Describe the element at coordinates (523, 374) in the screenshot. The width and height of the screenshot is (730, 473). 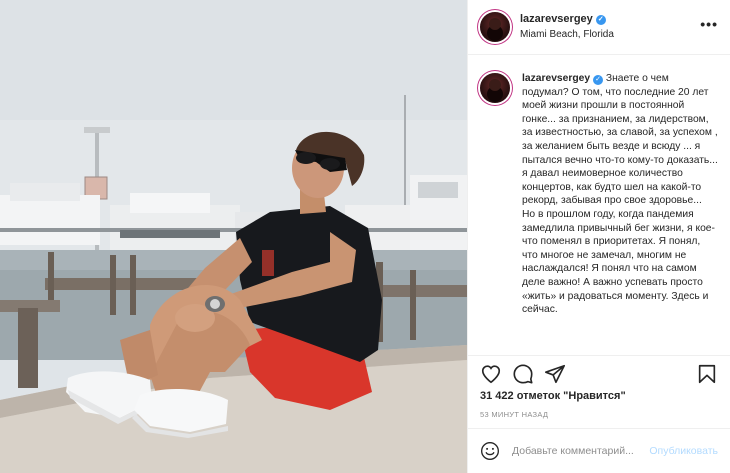
I see `comment-icon` at that location.